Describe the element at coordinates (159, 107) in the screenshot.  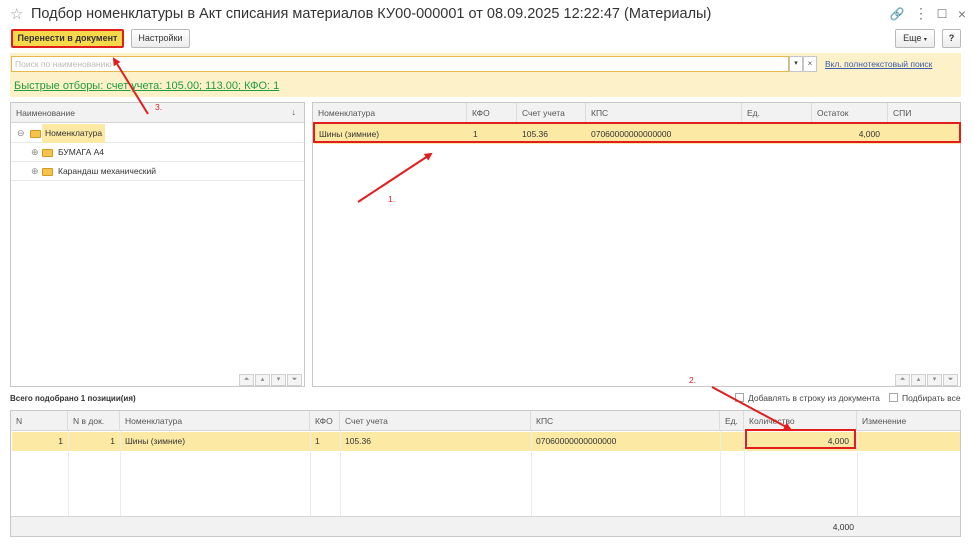
I see `annotation-label-3: 3.` at that location.